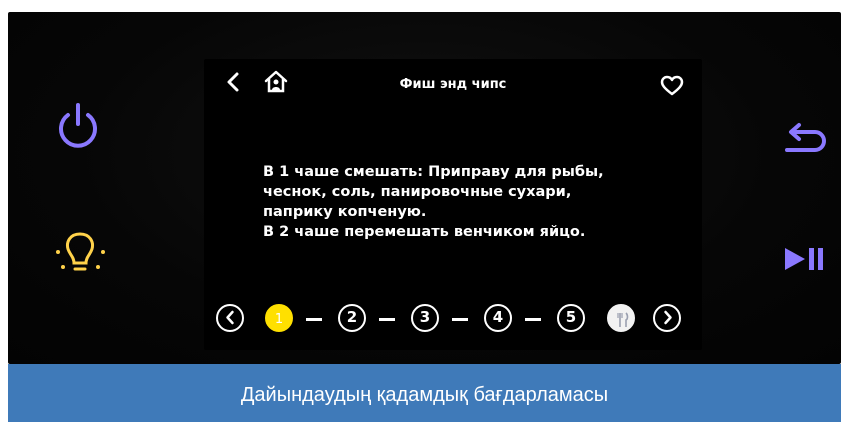  I want to click on instruction-line: В 2 чаше перемешать венчиком яйцо., so click(424, 232).